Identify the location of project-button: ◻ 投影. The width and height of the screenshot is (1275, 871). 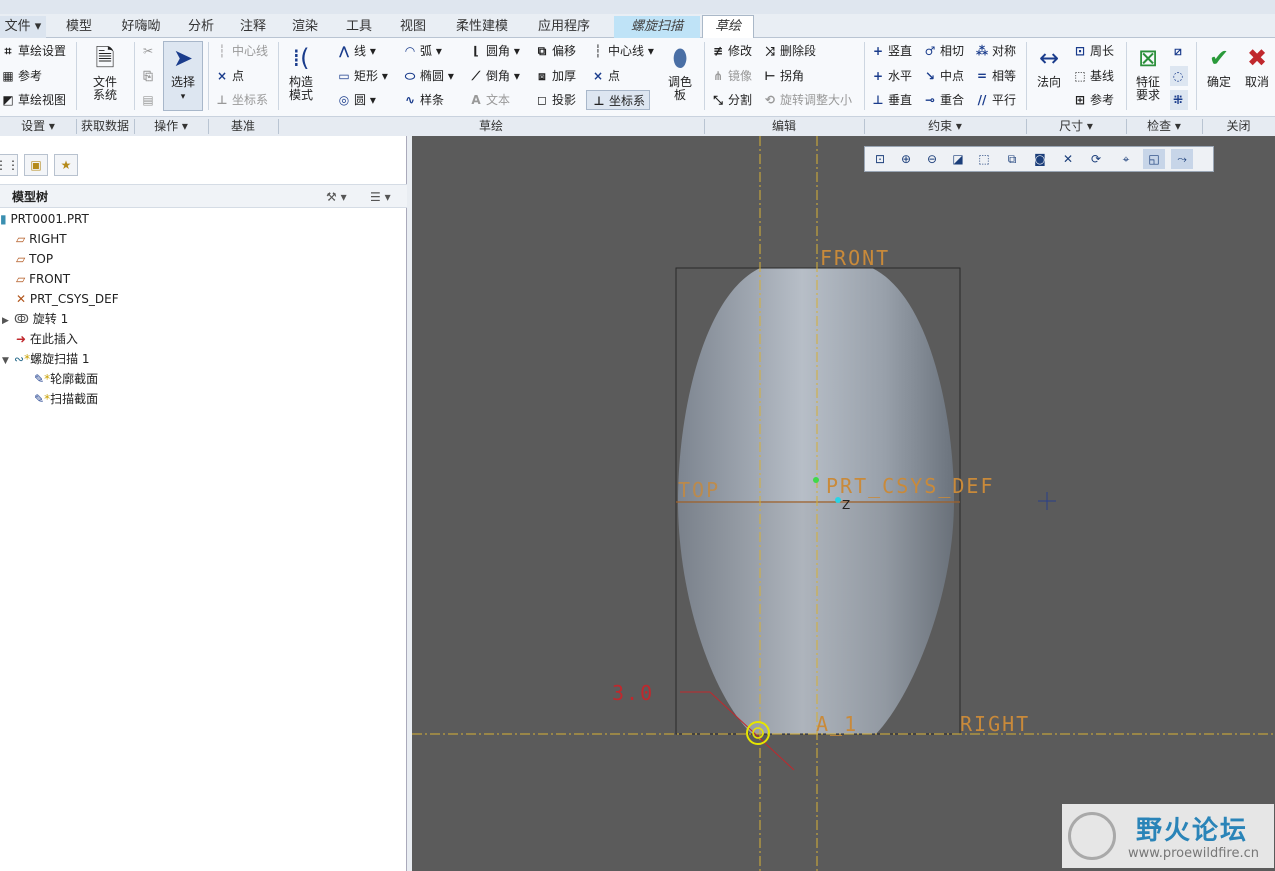
(555, 100).